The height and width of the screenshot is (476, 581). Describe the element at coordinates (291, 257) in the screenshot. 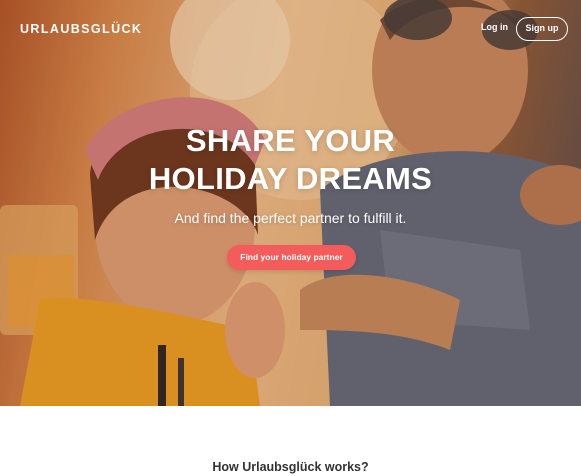

I see `find-holiday-partner-button: Find your holiday partner` at that location.